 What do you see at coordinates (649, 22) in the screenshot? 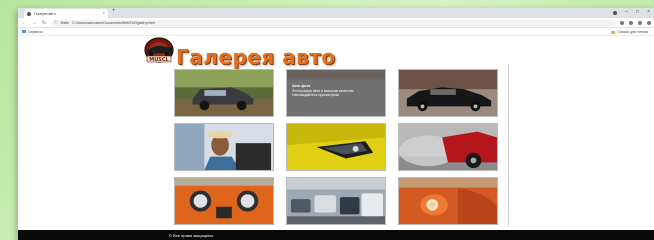
I see `menu-icon` at bounding box center [649, 22].